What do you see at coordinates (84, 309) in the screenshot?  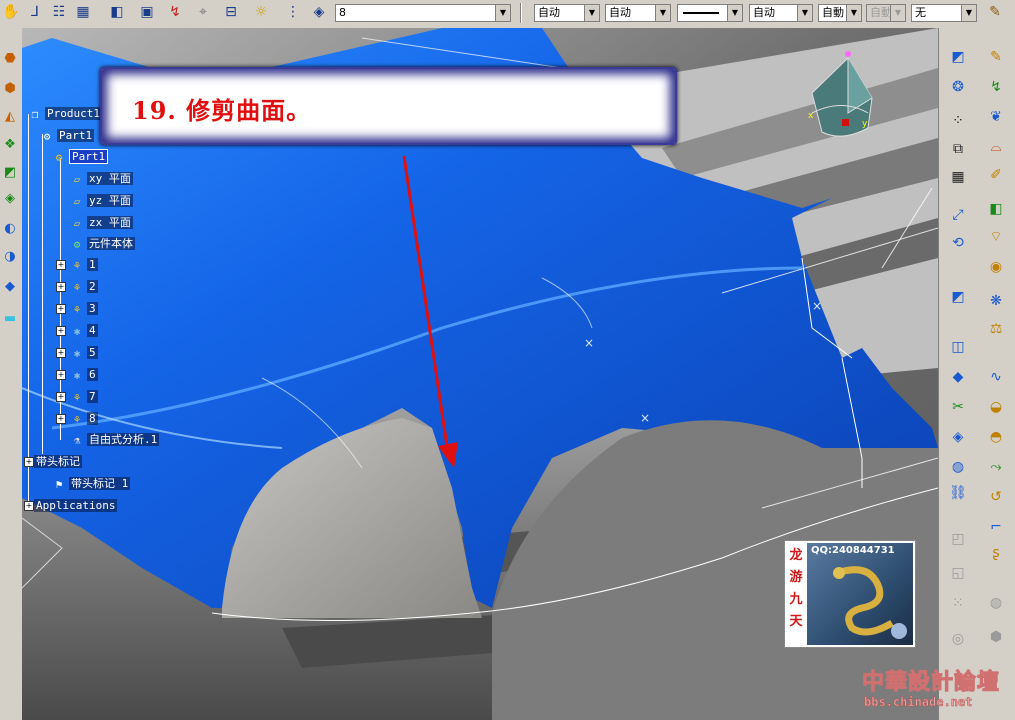 I see `tree-node-item: ⚘ 3` at bounding box center [84, 309].